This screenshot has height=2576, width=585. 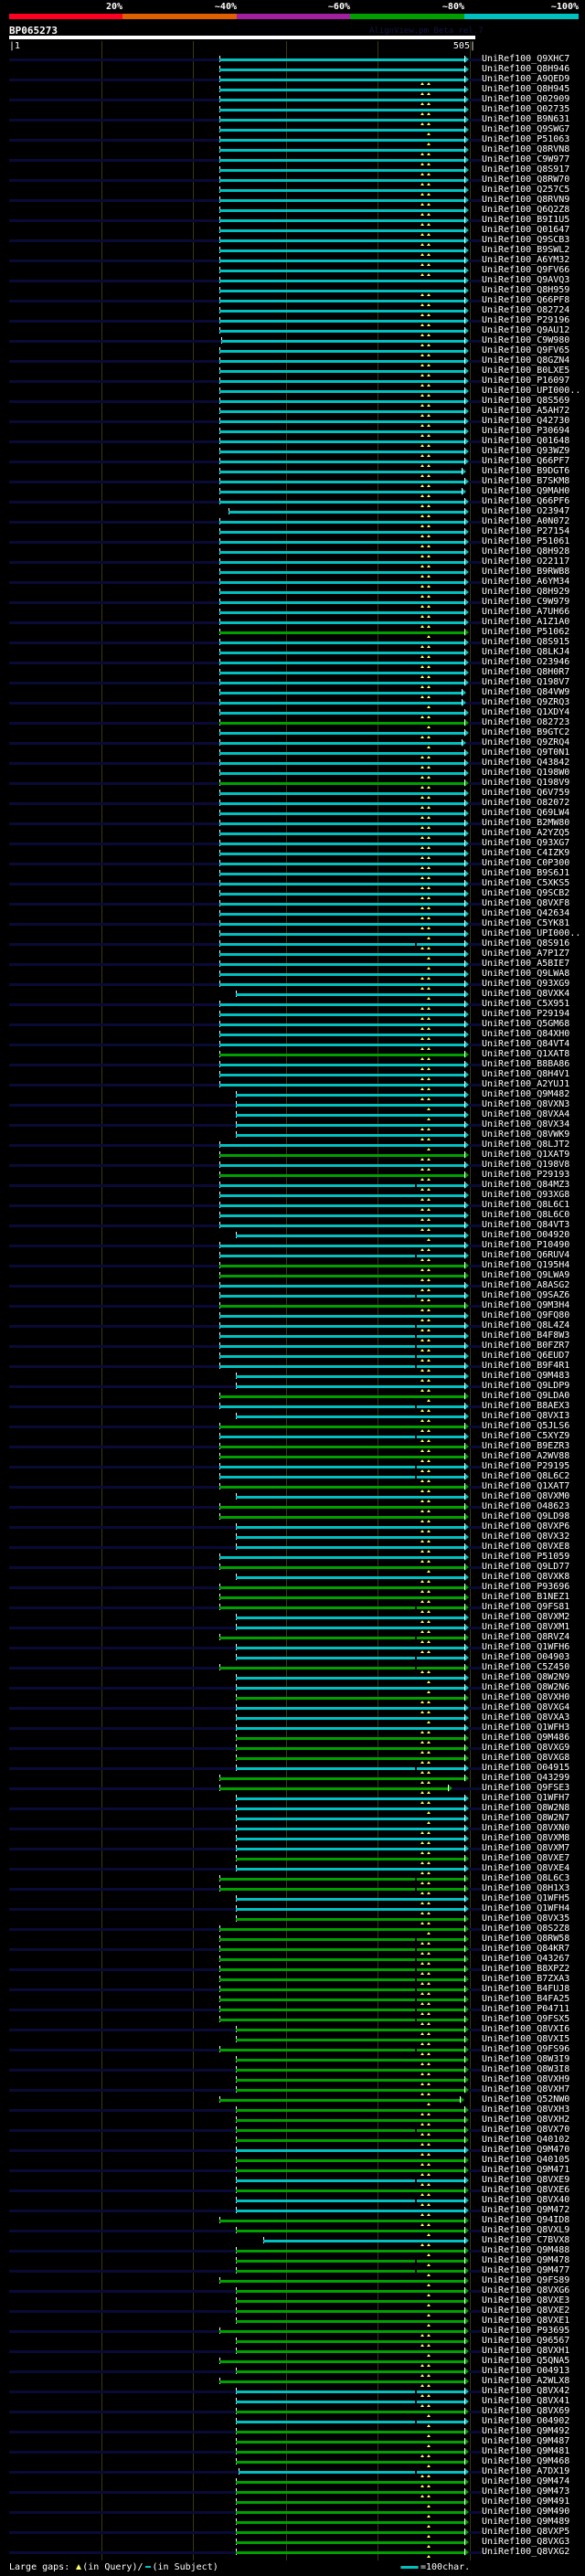 I want to click on subject-id-link: UniRef100_Q9M482, so click(x=525, y=1094).